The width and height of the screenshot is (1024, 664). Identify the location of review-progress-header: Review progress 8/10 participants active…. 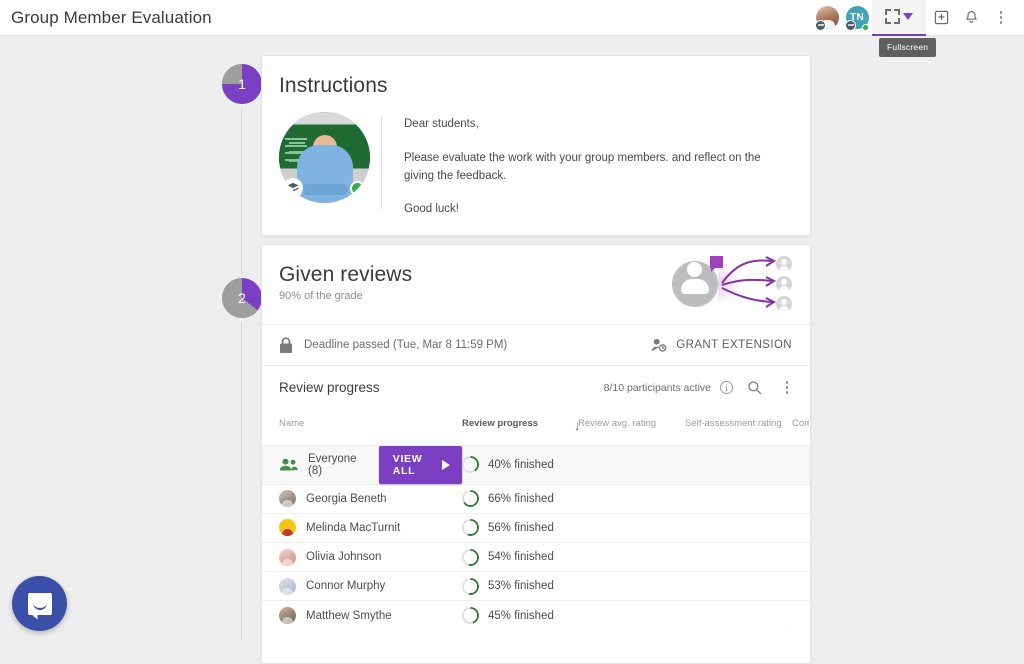
(536, 387).